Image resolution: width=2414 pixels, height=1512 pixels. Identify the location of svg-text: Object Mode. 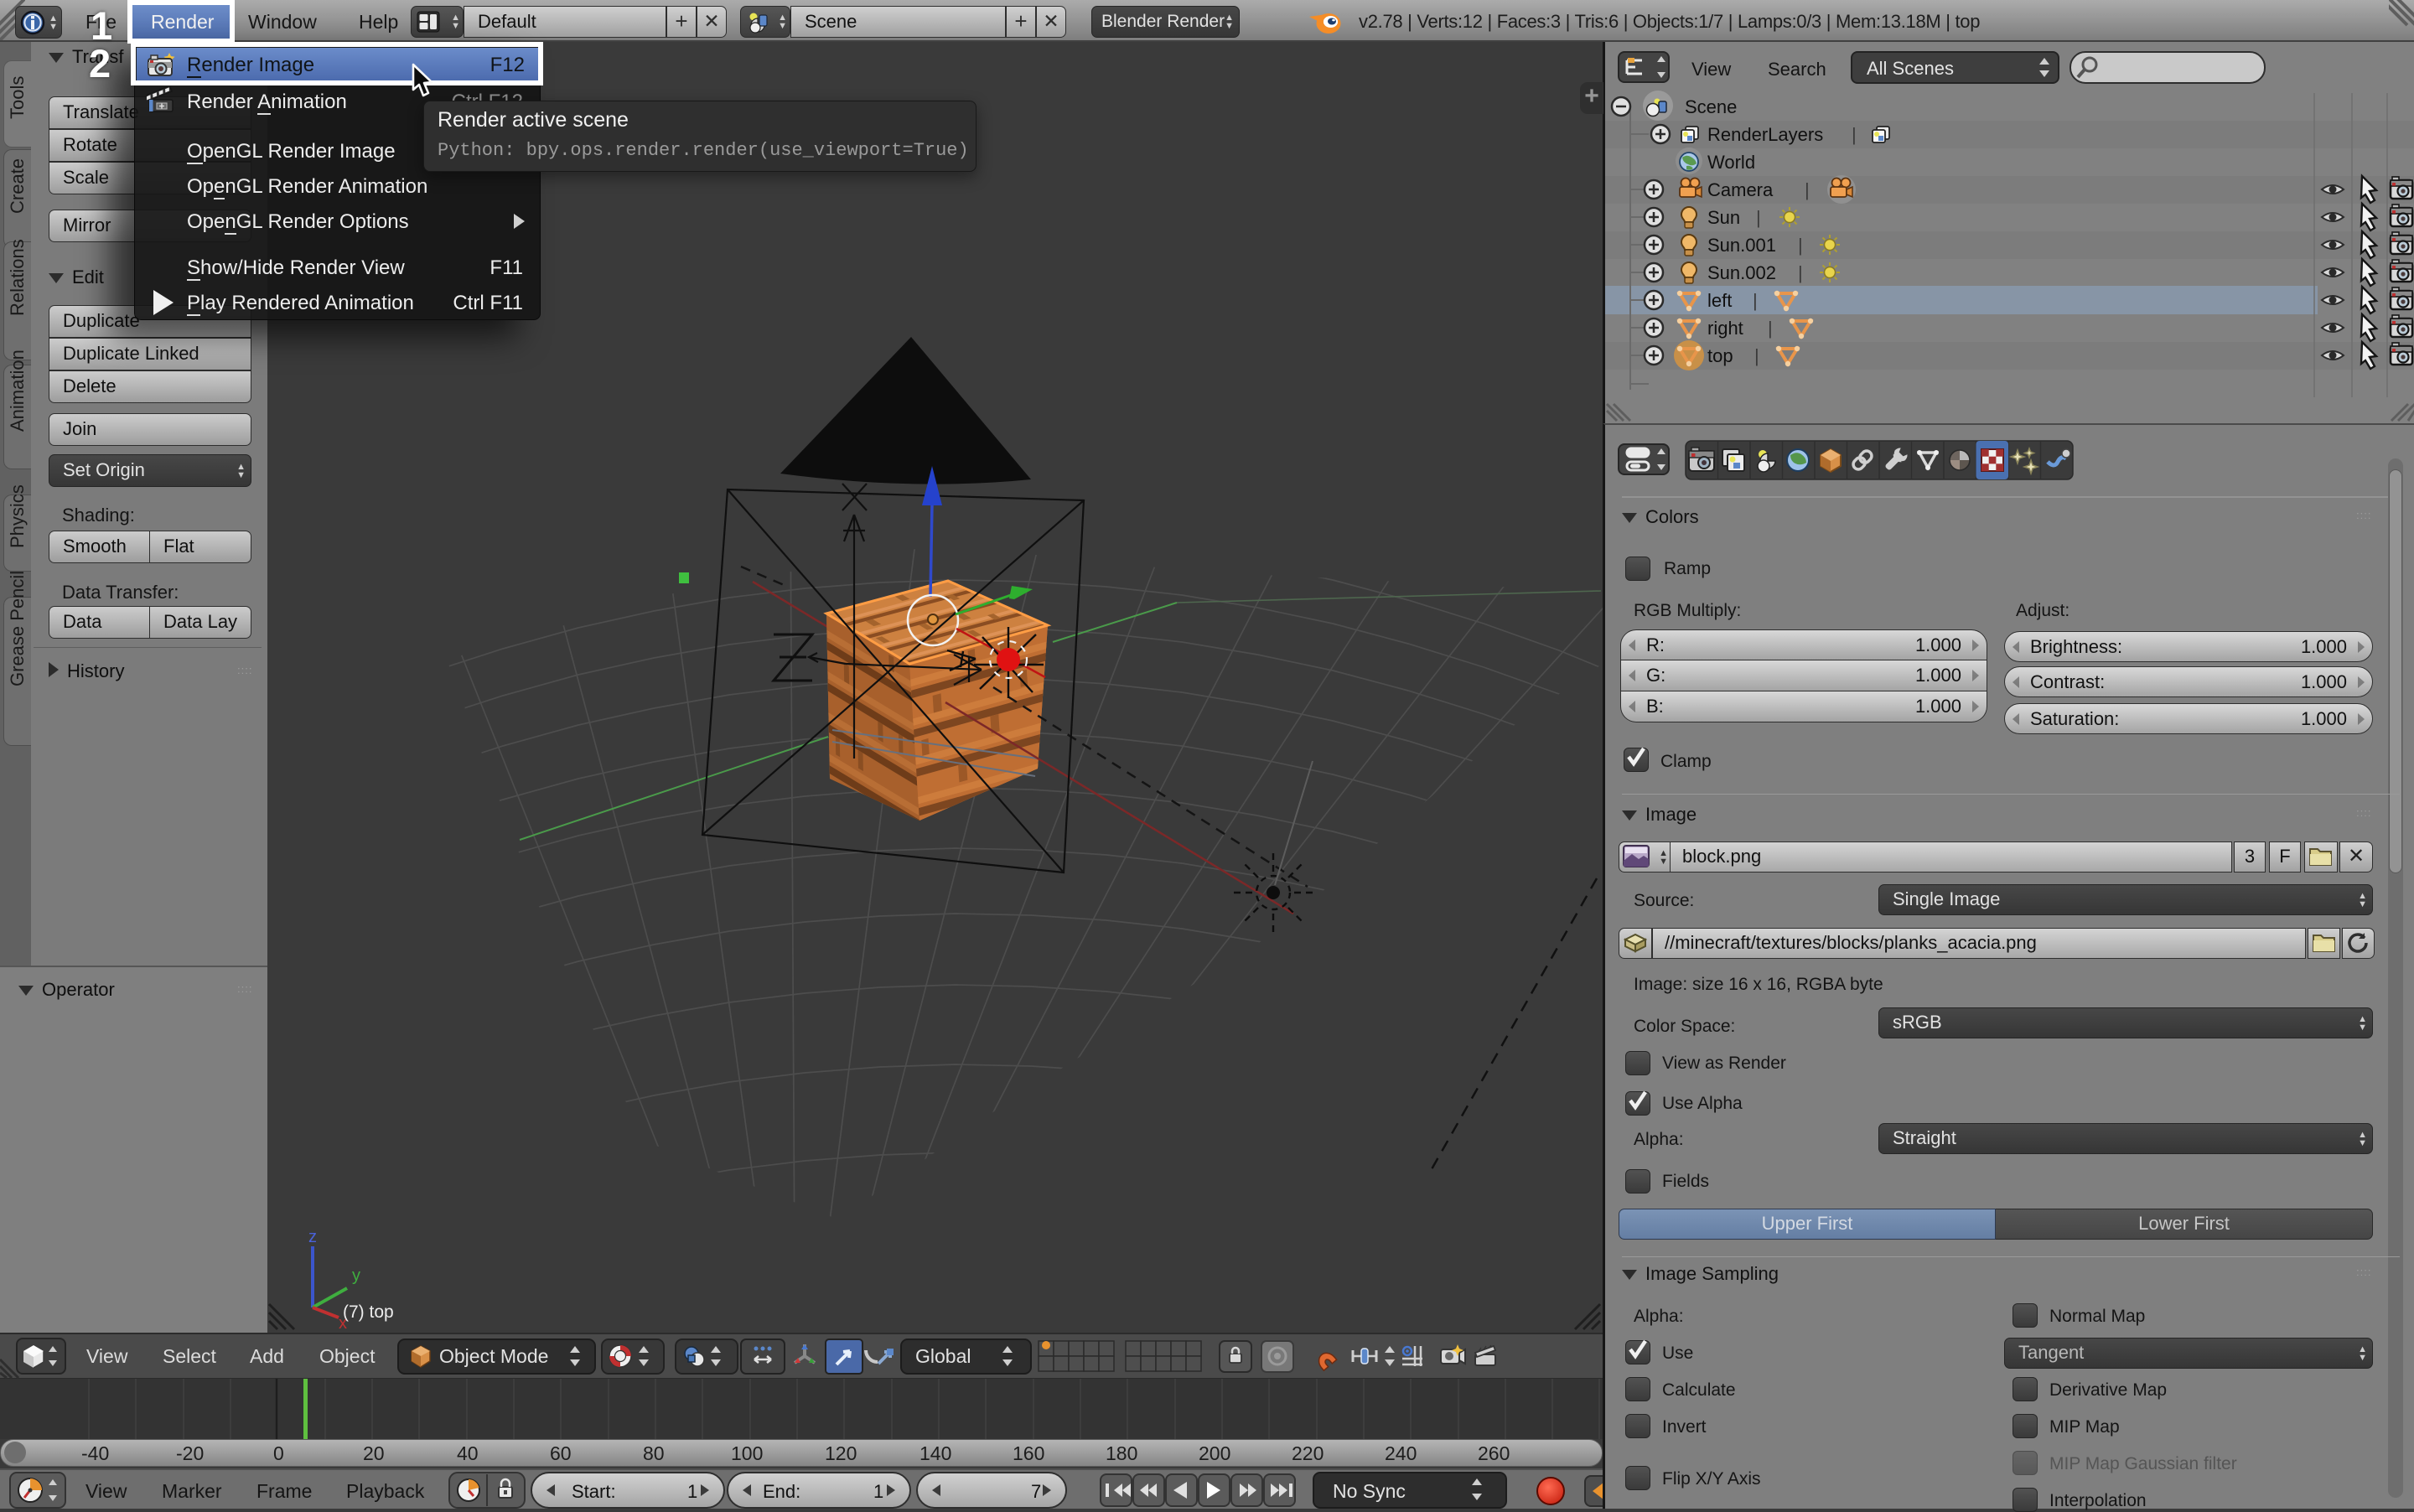
(494, 1356).